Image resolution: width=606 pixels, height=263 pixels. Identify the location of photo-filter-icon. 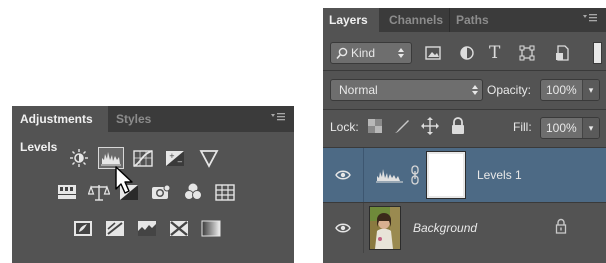
(161, 192).